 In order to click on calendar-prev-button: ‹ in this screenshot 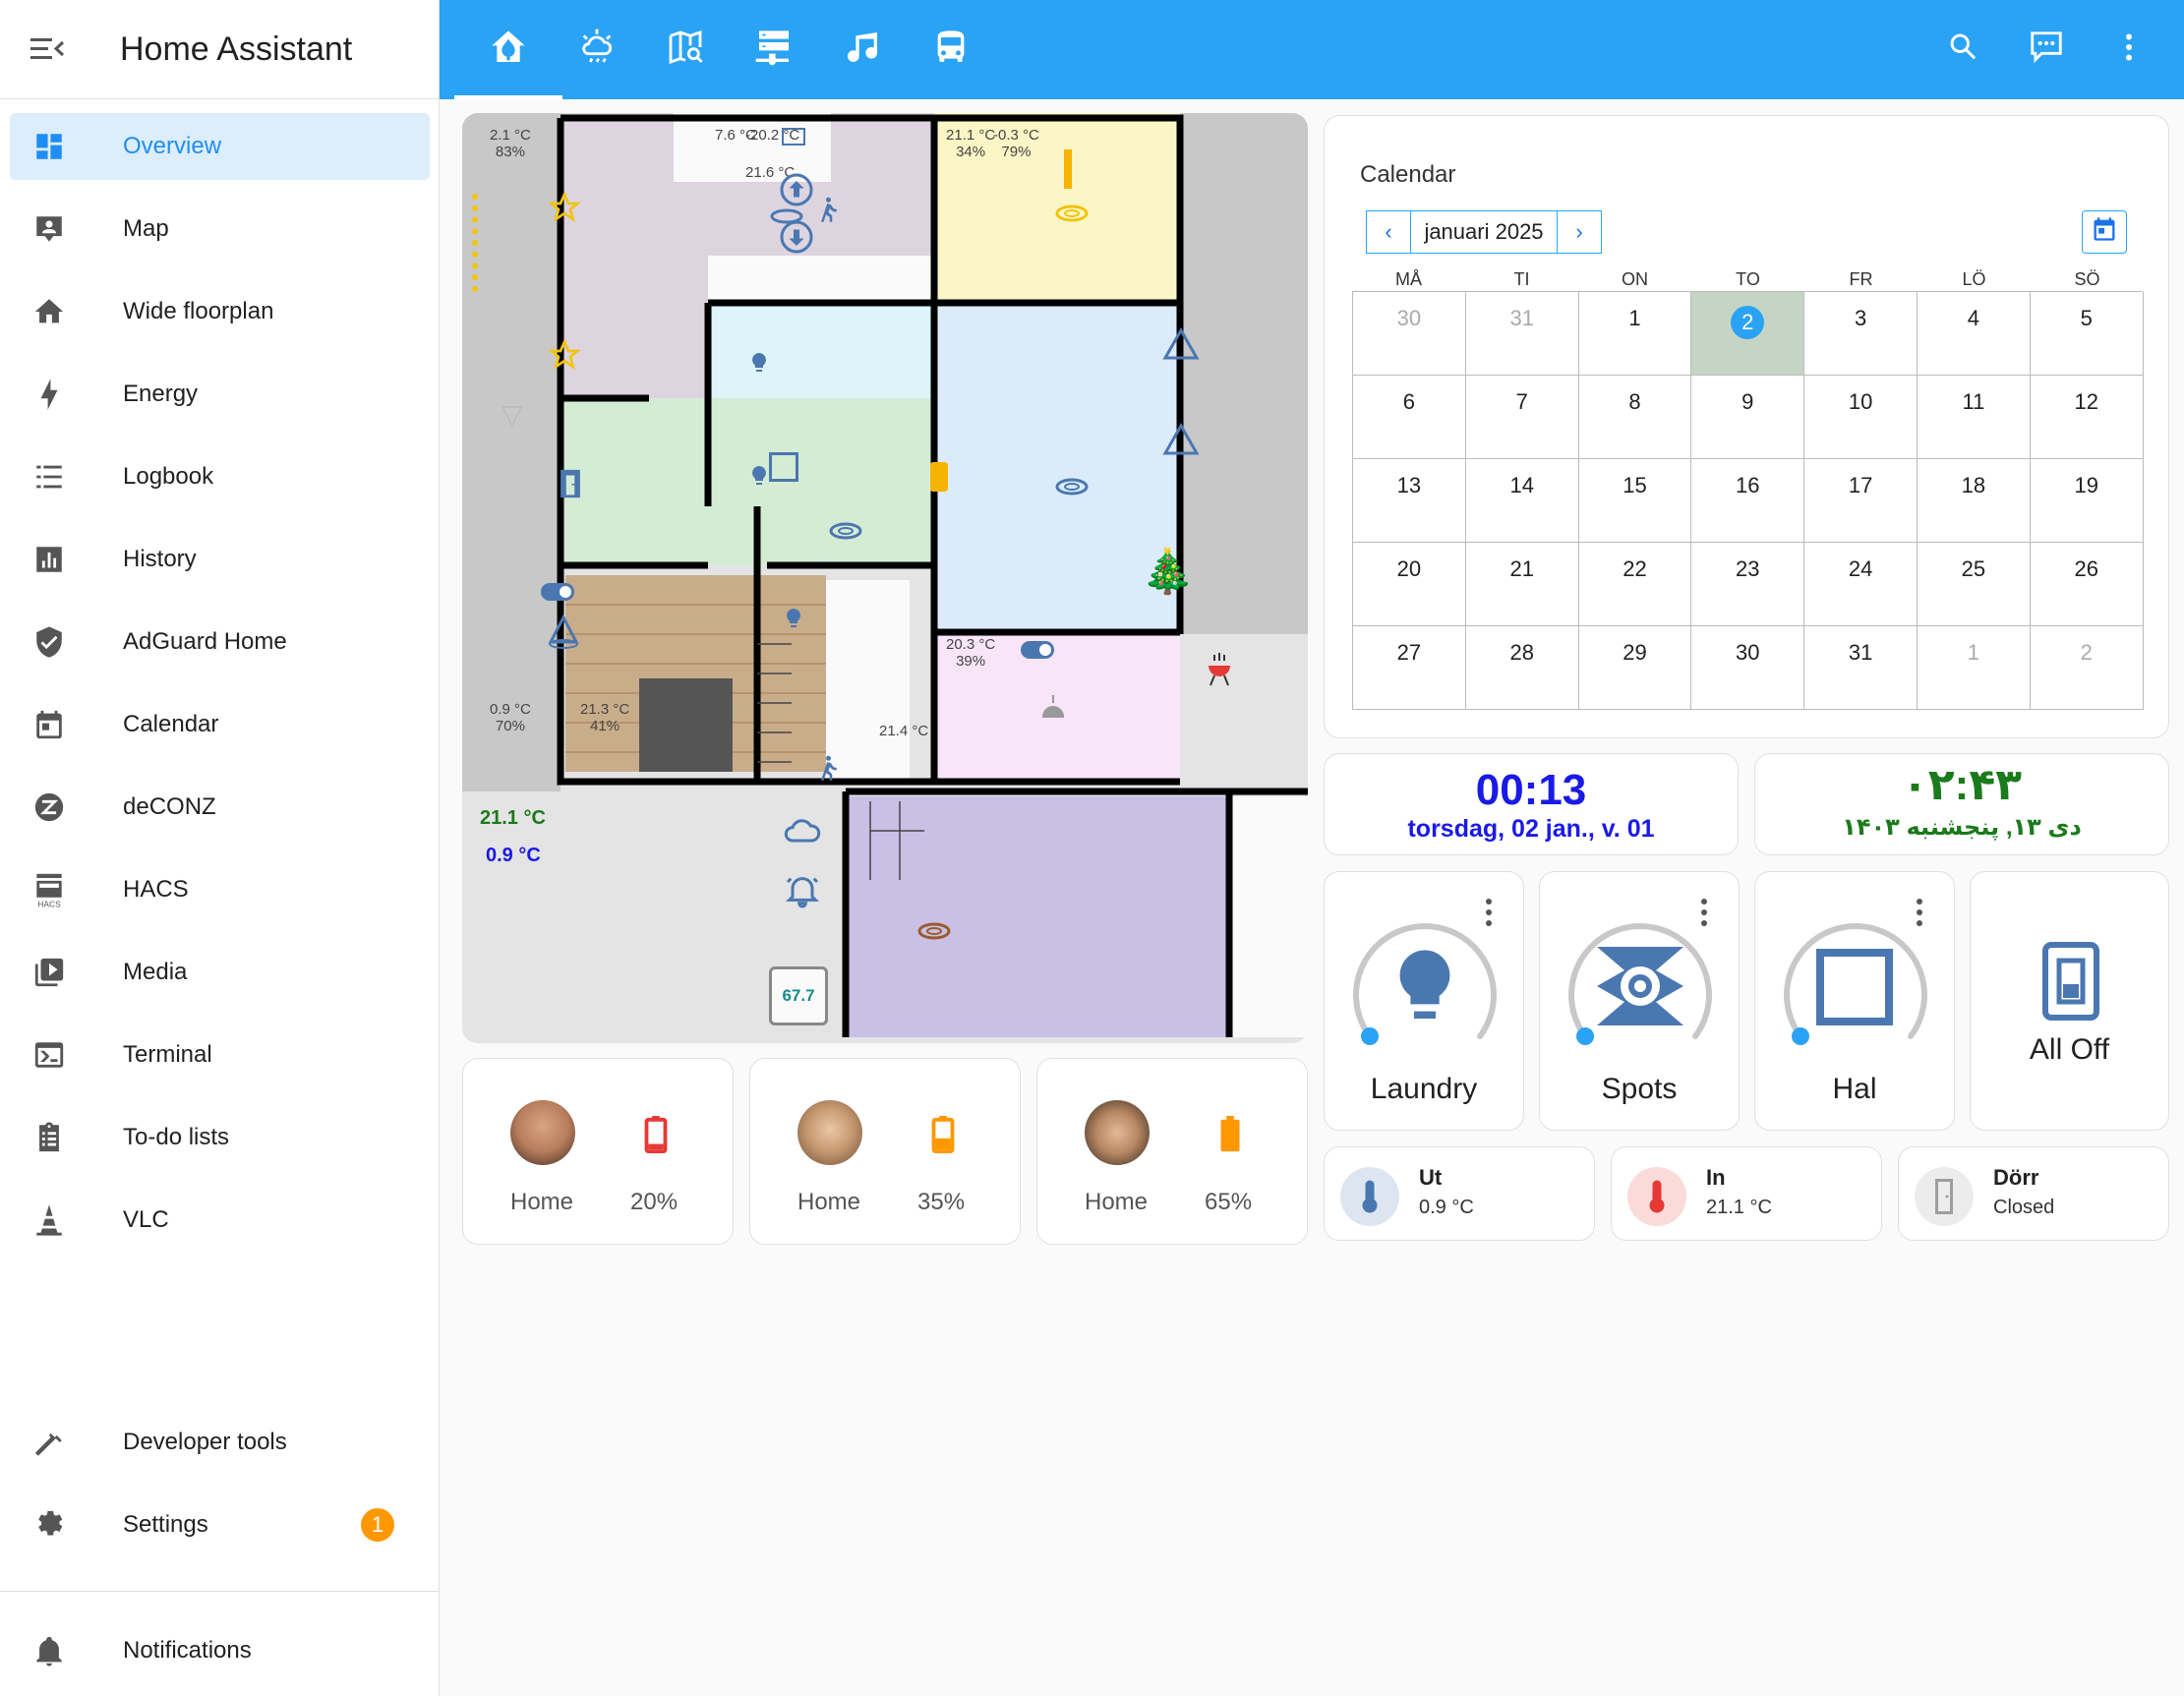, I will do `click(1388, 232)`.